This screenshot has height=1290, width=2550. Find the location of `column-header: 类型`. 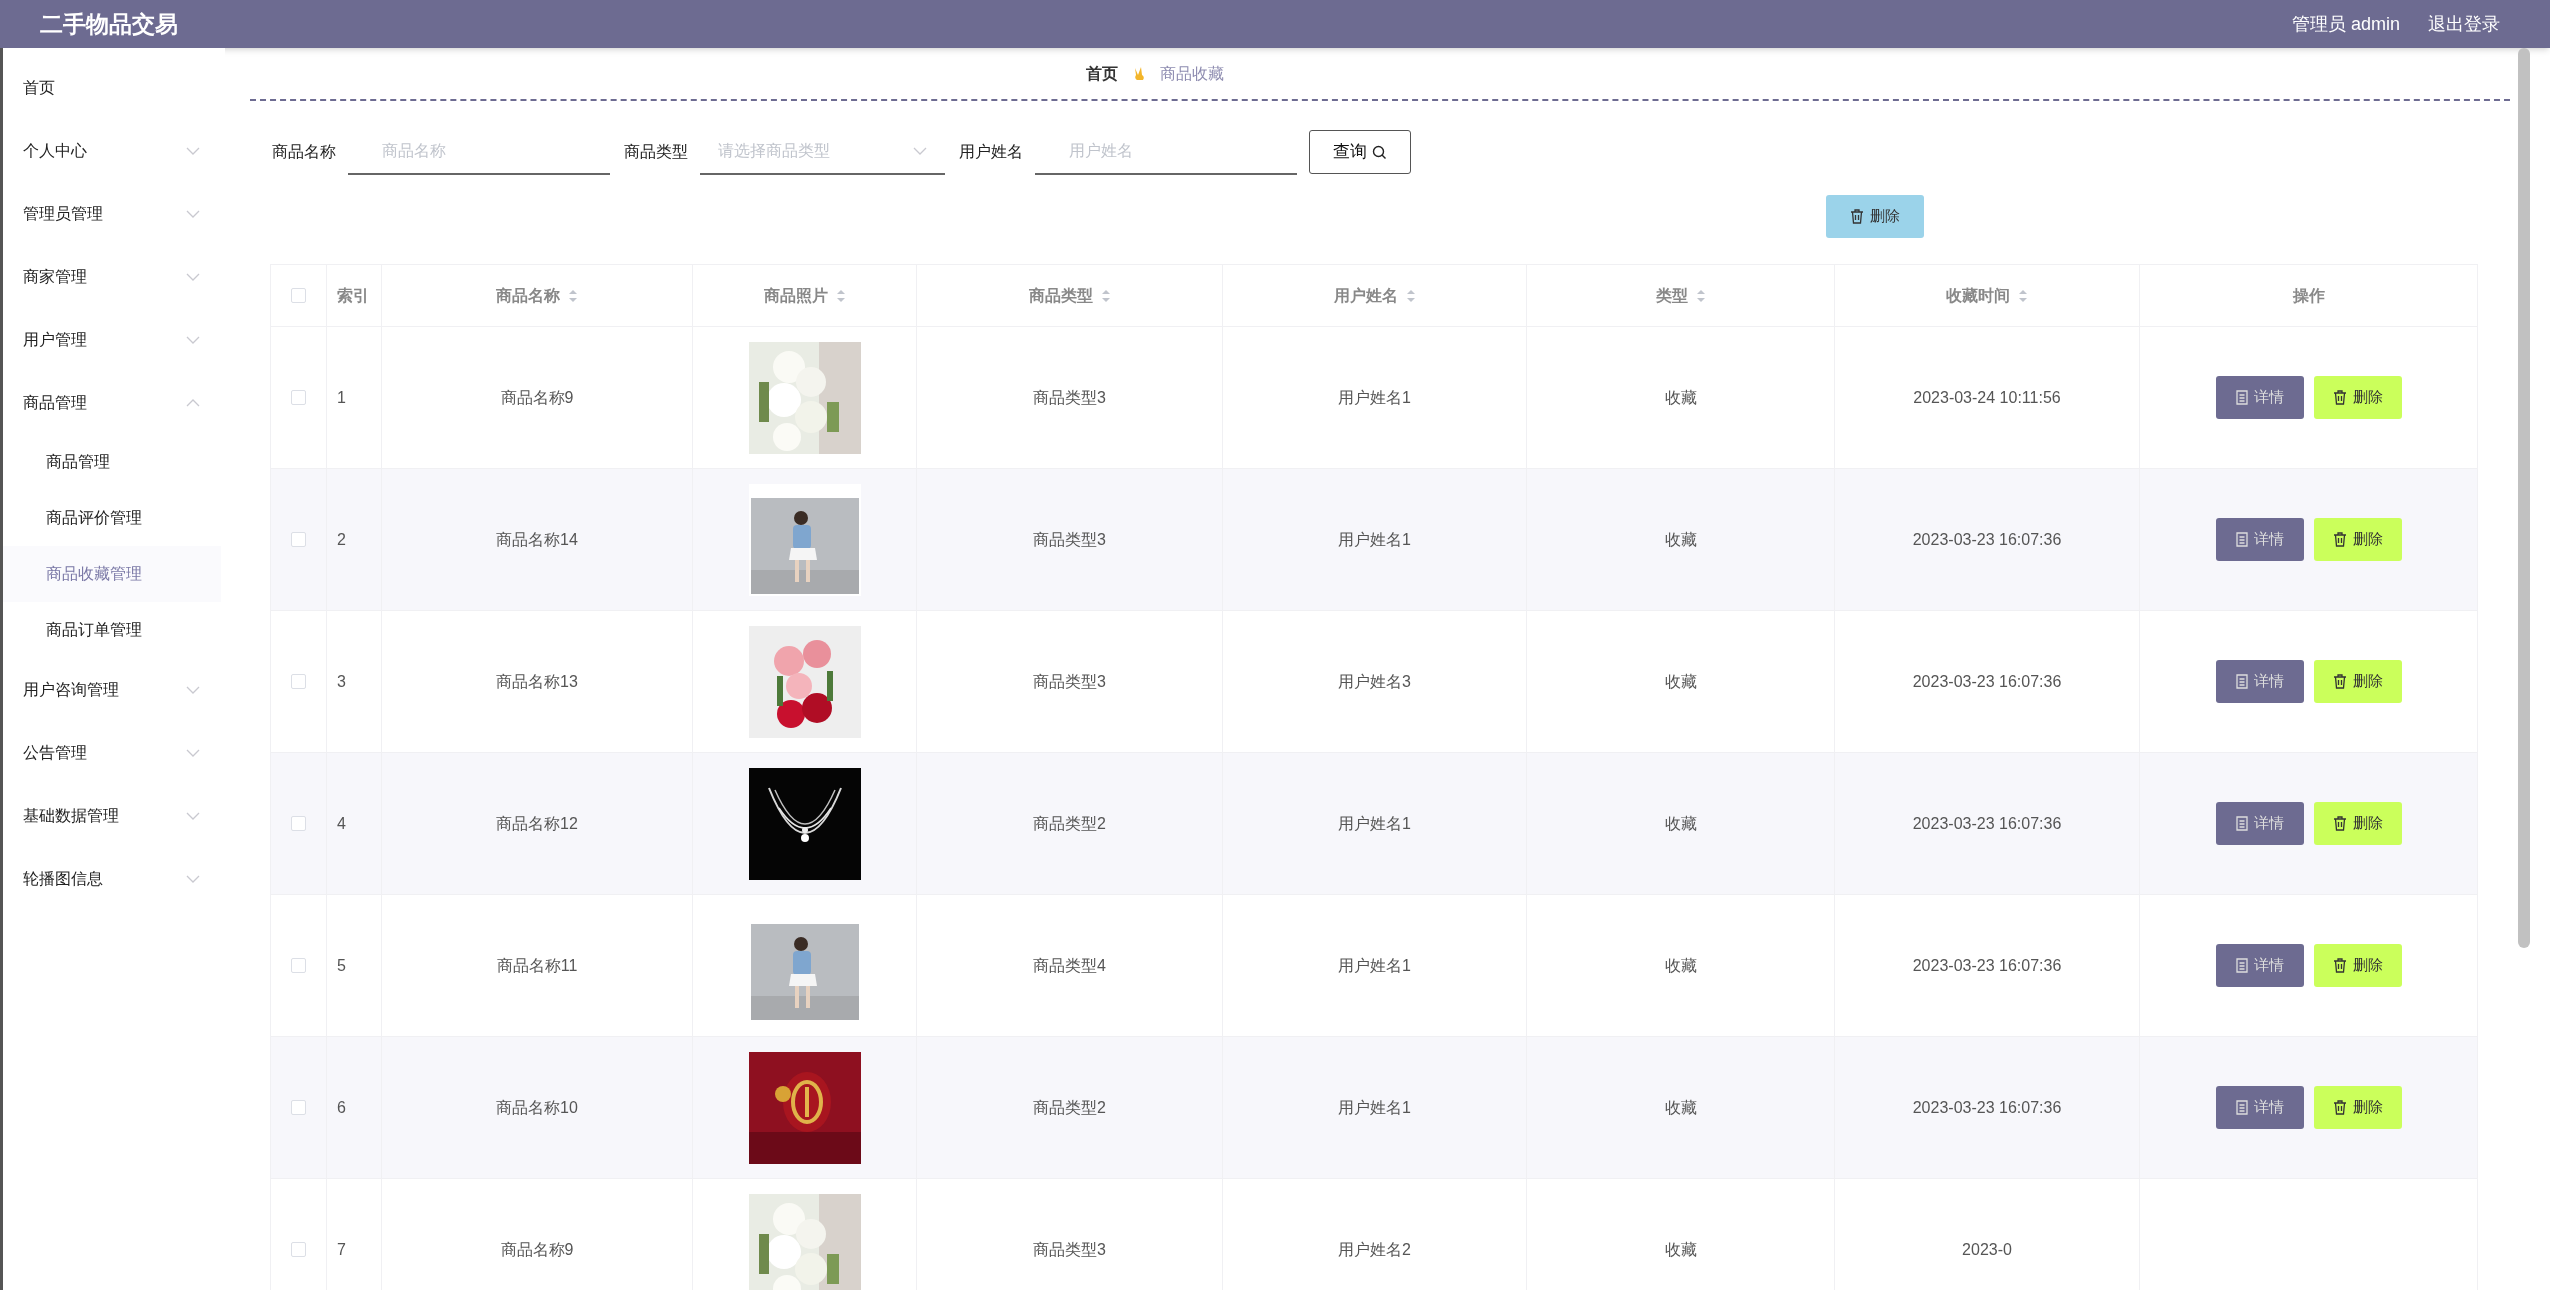

column-header: 类型 is located at coordinates (1671, 295).